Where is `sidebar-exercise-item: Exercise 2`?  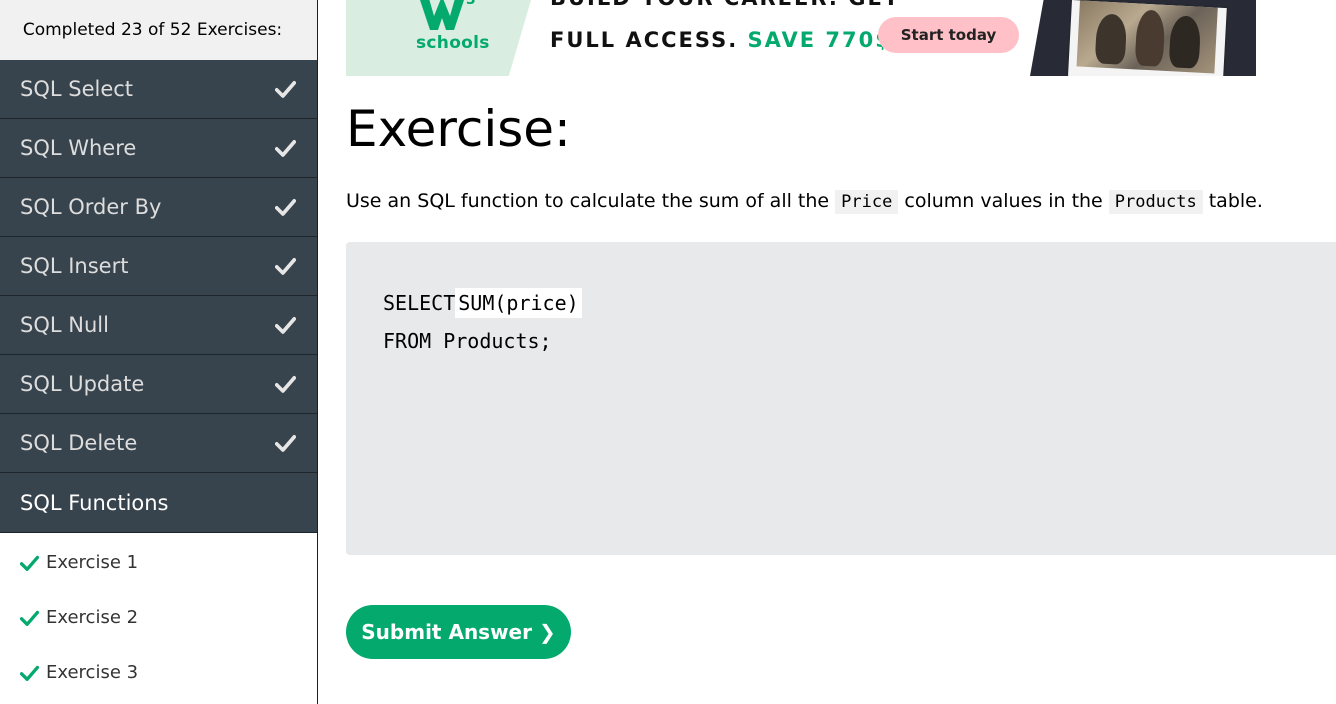
sidebar-exercise-item: Exercise 2 is located at coordinates (158, 617).